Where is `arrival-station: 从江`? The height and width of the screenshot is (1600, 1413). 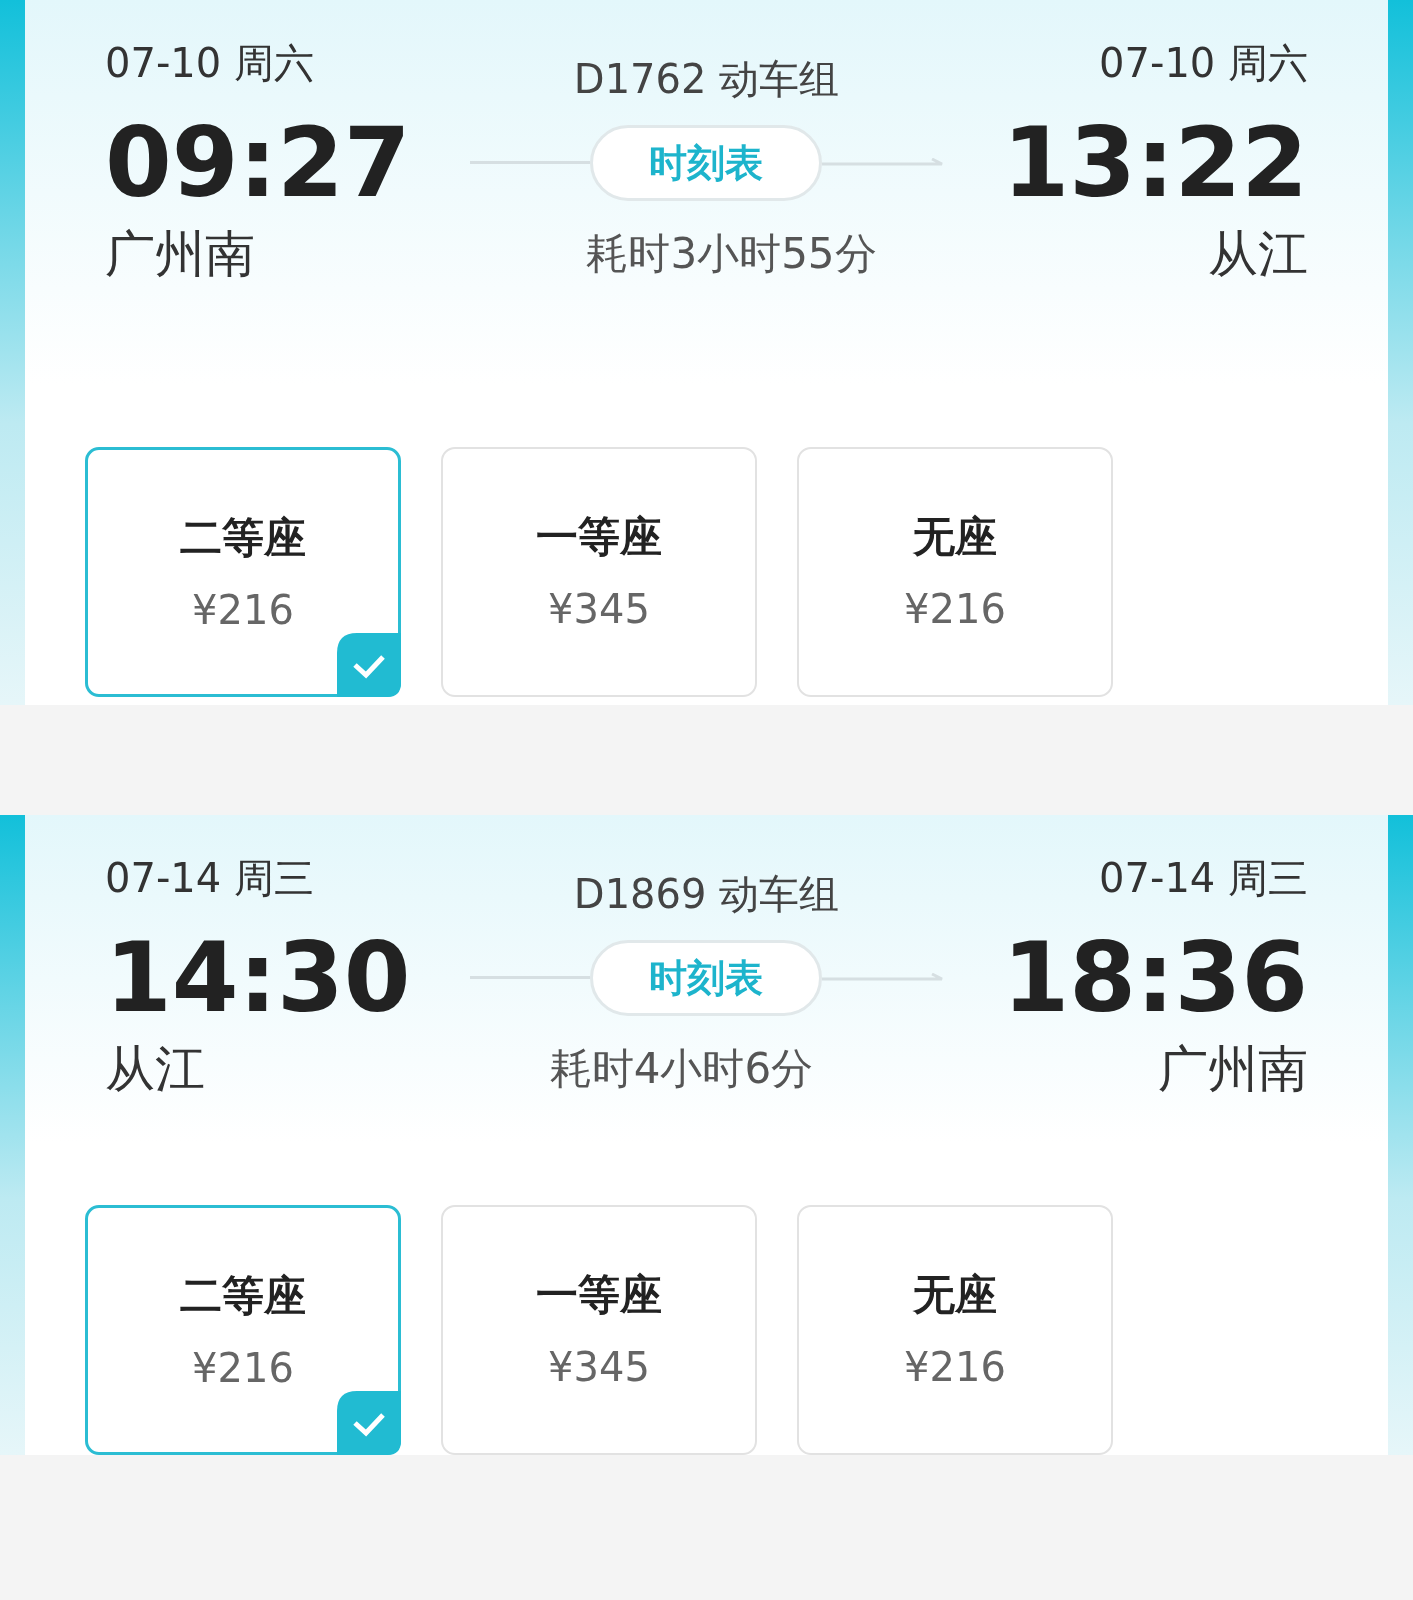
arrival-station: 从江 is located at coordinates (1258, 254).